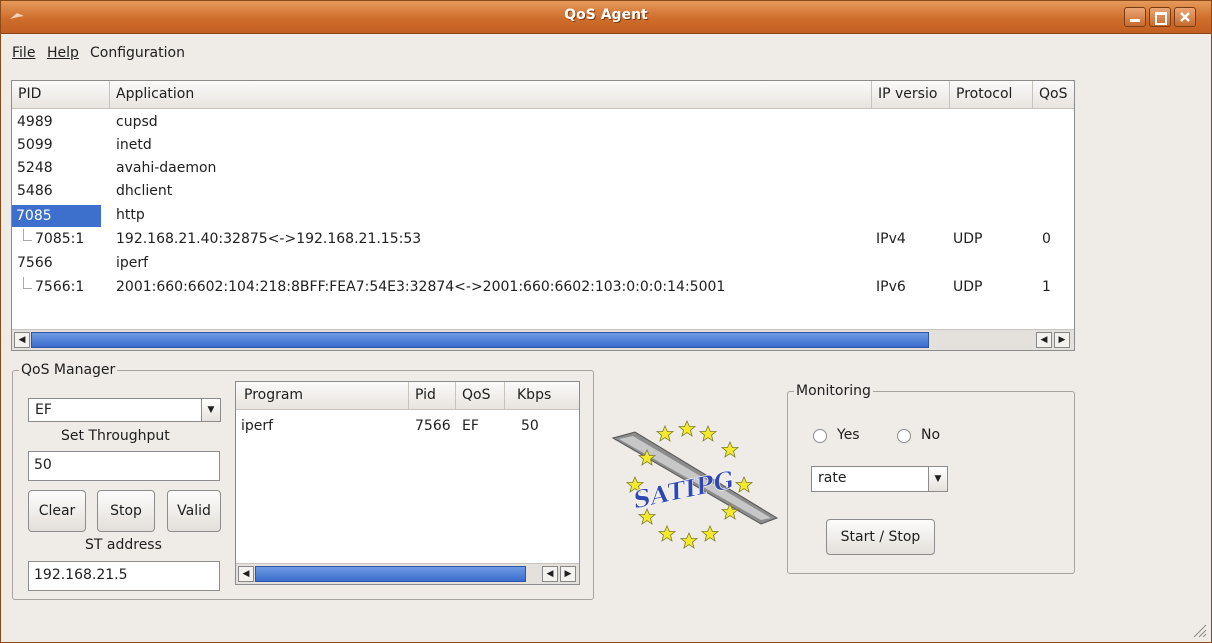  What do you see at coordinates (194, 511) in the screenshot?
I see `valid-button: Valid` at bounding box center [194, 511].